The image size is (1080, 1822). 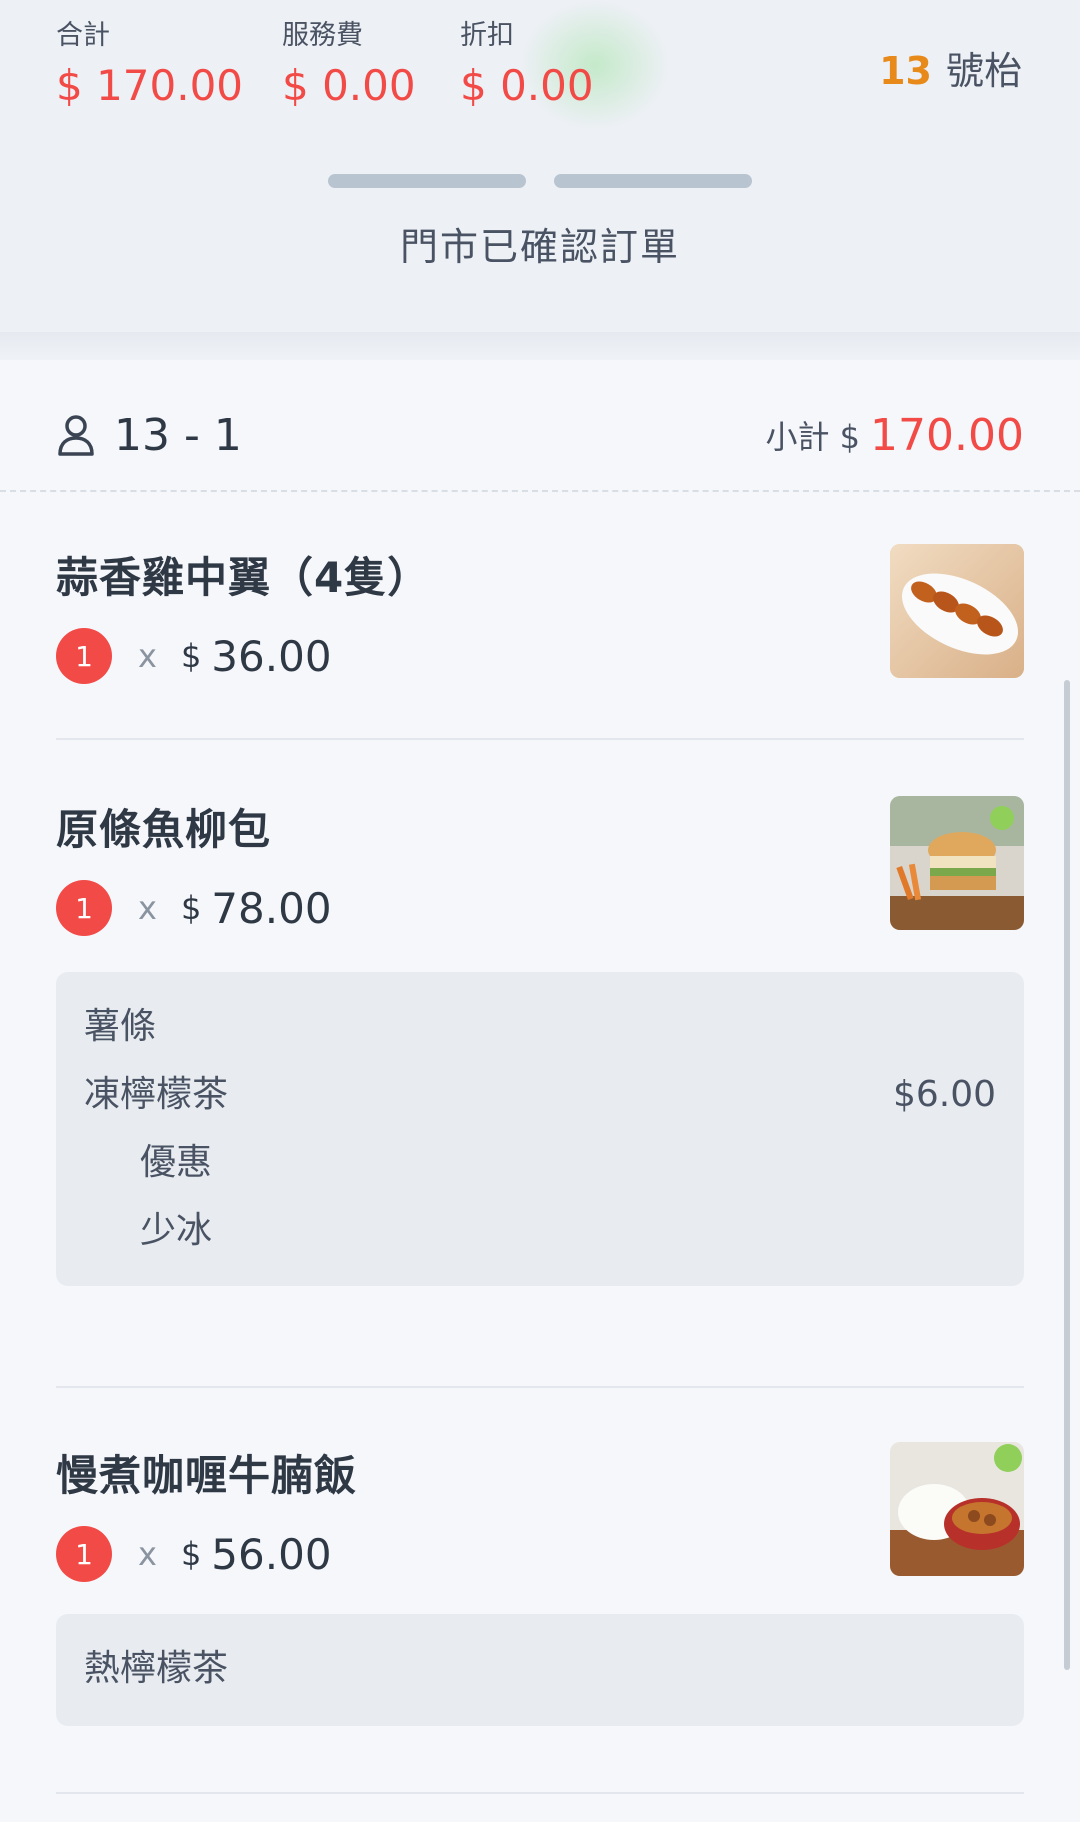 What do you see at coordinates (540, 1670) in the screenshot?
I see `item-options: 熱檸檬茶` at bounding box center [540, 1670].